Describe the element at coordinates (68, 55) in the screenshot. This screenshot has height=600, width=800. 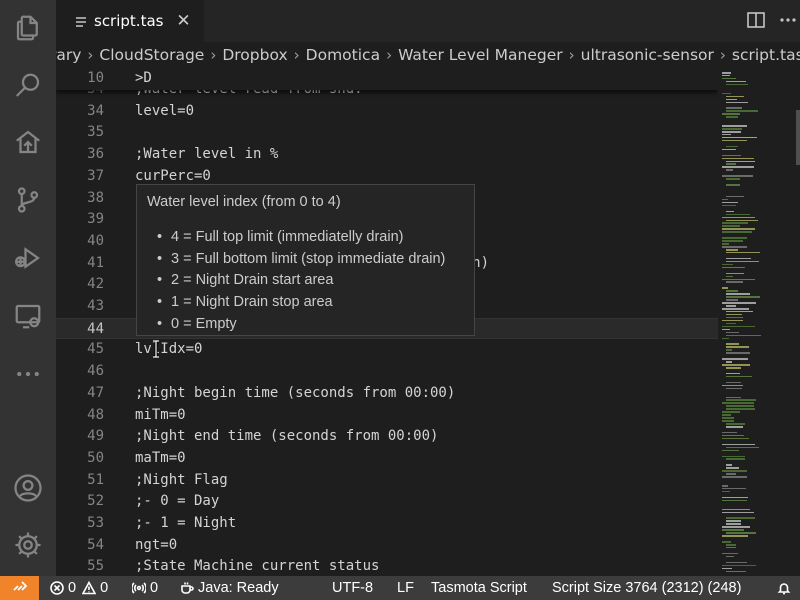
I see `breadcrumb-item: rary` at that location.